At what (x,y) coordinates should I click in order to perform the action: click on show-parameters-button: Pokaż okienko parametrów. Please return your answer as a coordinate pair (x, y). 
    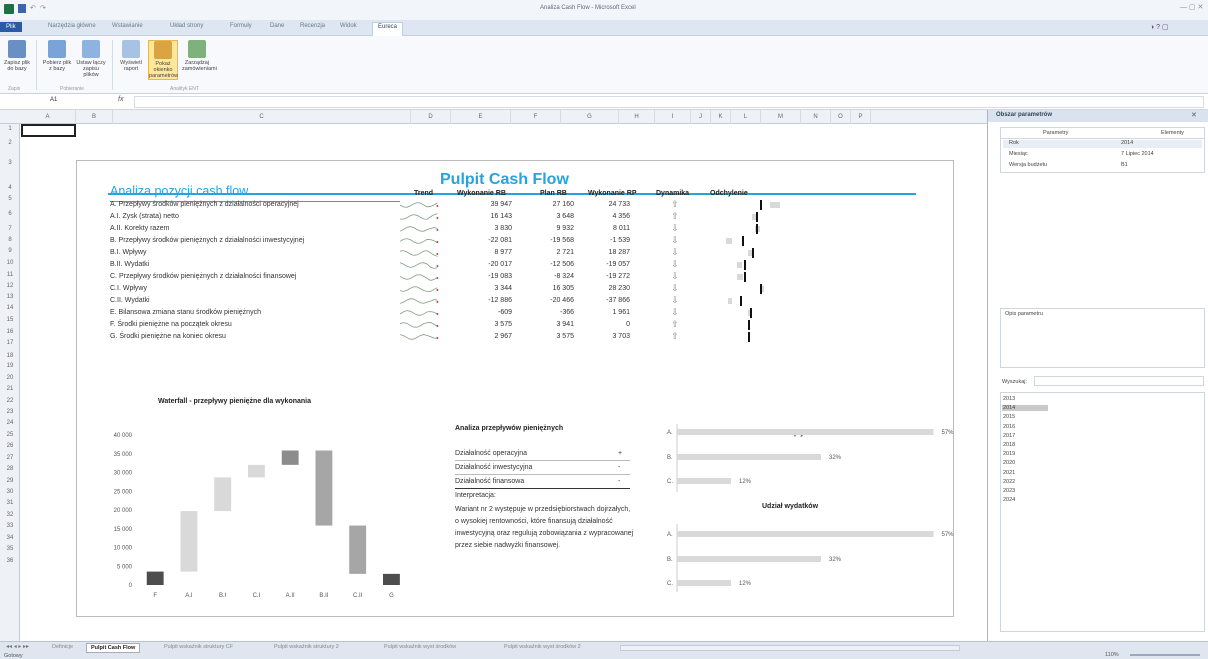
    Looking at the image, I should click on (163, 60).